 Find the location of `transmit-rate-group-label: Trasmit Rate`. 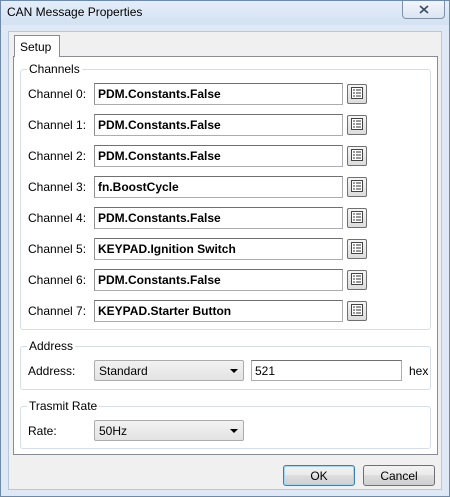

transmit-rate-group-label: Trasmit Rate is located at coordinates (63, 406).